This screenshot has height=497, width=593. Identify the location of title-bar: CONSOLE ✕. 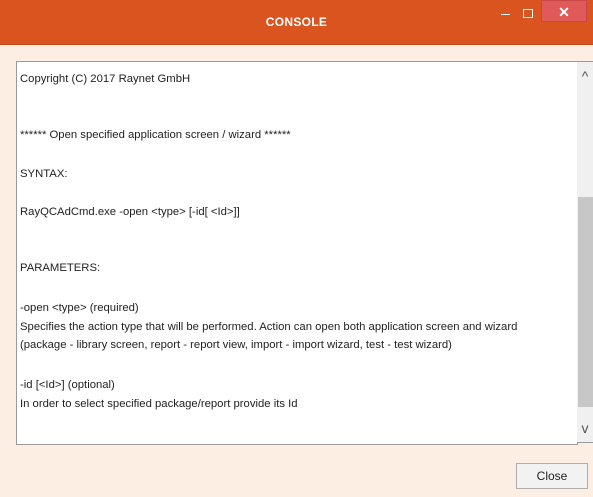
(296, 22).